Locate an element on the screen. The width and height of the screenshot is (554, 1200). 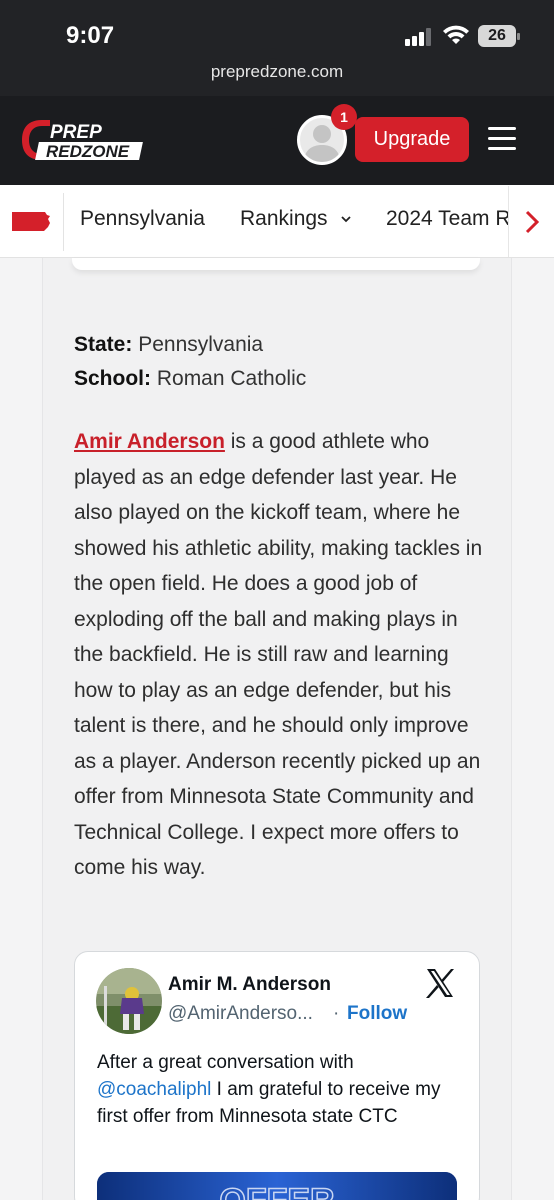
meta-school: School: Roman Catholic is located at coordinates (190, 379).